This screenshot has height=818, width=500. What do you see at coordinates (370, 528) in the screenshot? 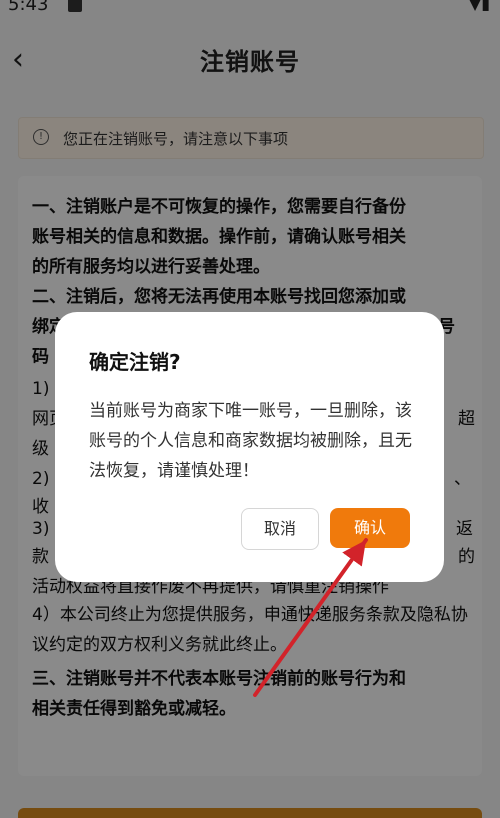
I see `confirm-button: 确认` at bounding box center [370, 528].